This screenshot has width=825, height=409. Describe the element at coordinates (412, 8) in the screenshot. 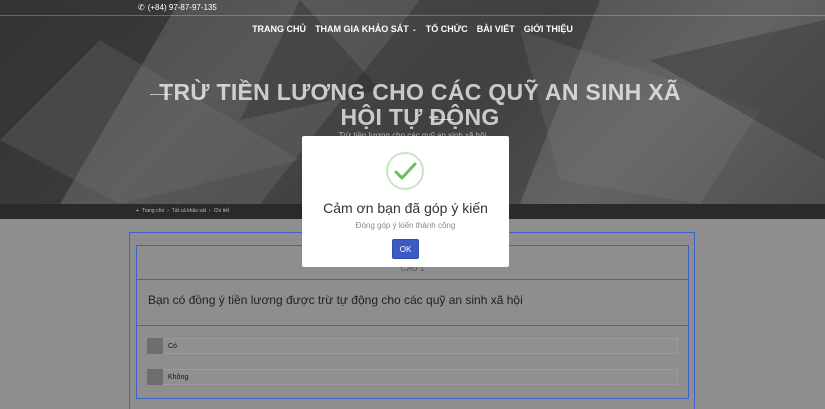

I see `top-bar: ✆ (+84) 97-87-97-135` at that location.